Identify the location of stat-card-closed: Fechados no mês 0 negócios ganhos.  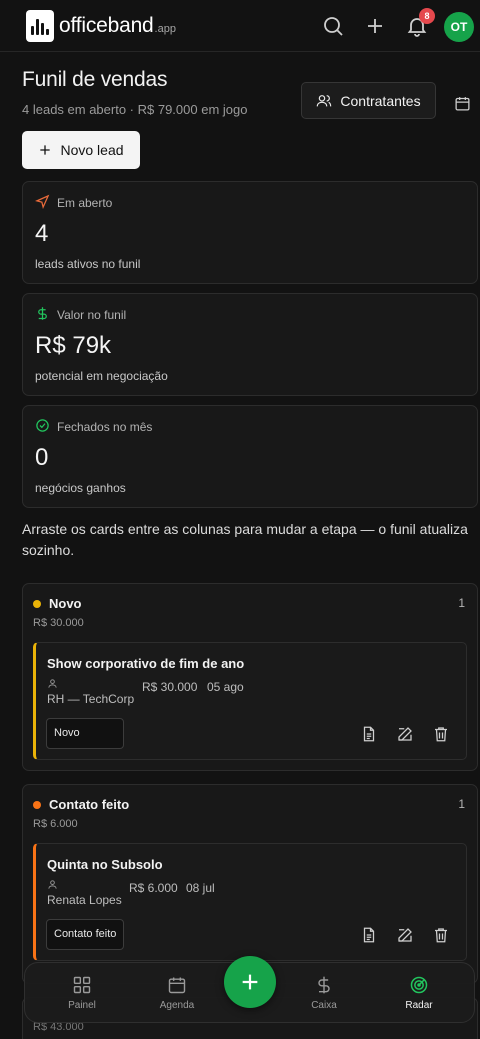
(250, 456).